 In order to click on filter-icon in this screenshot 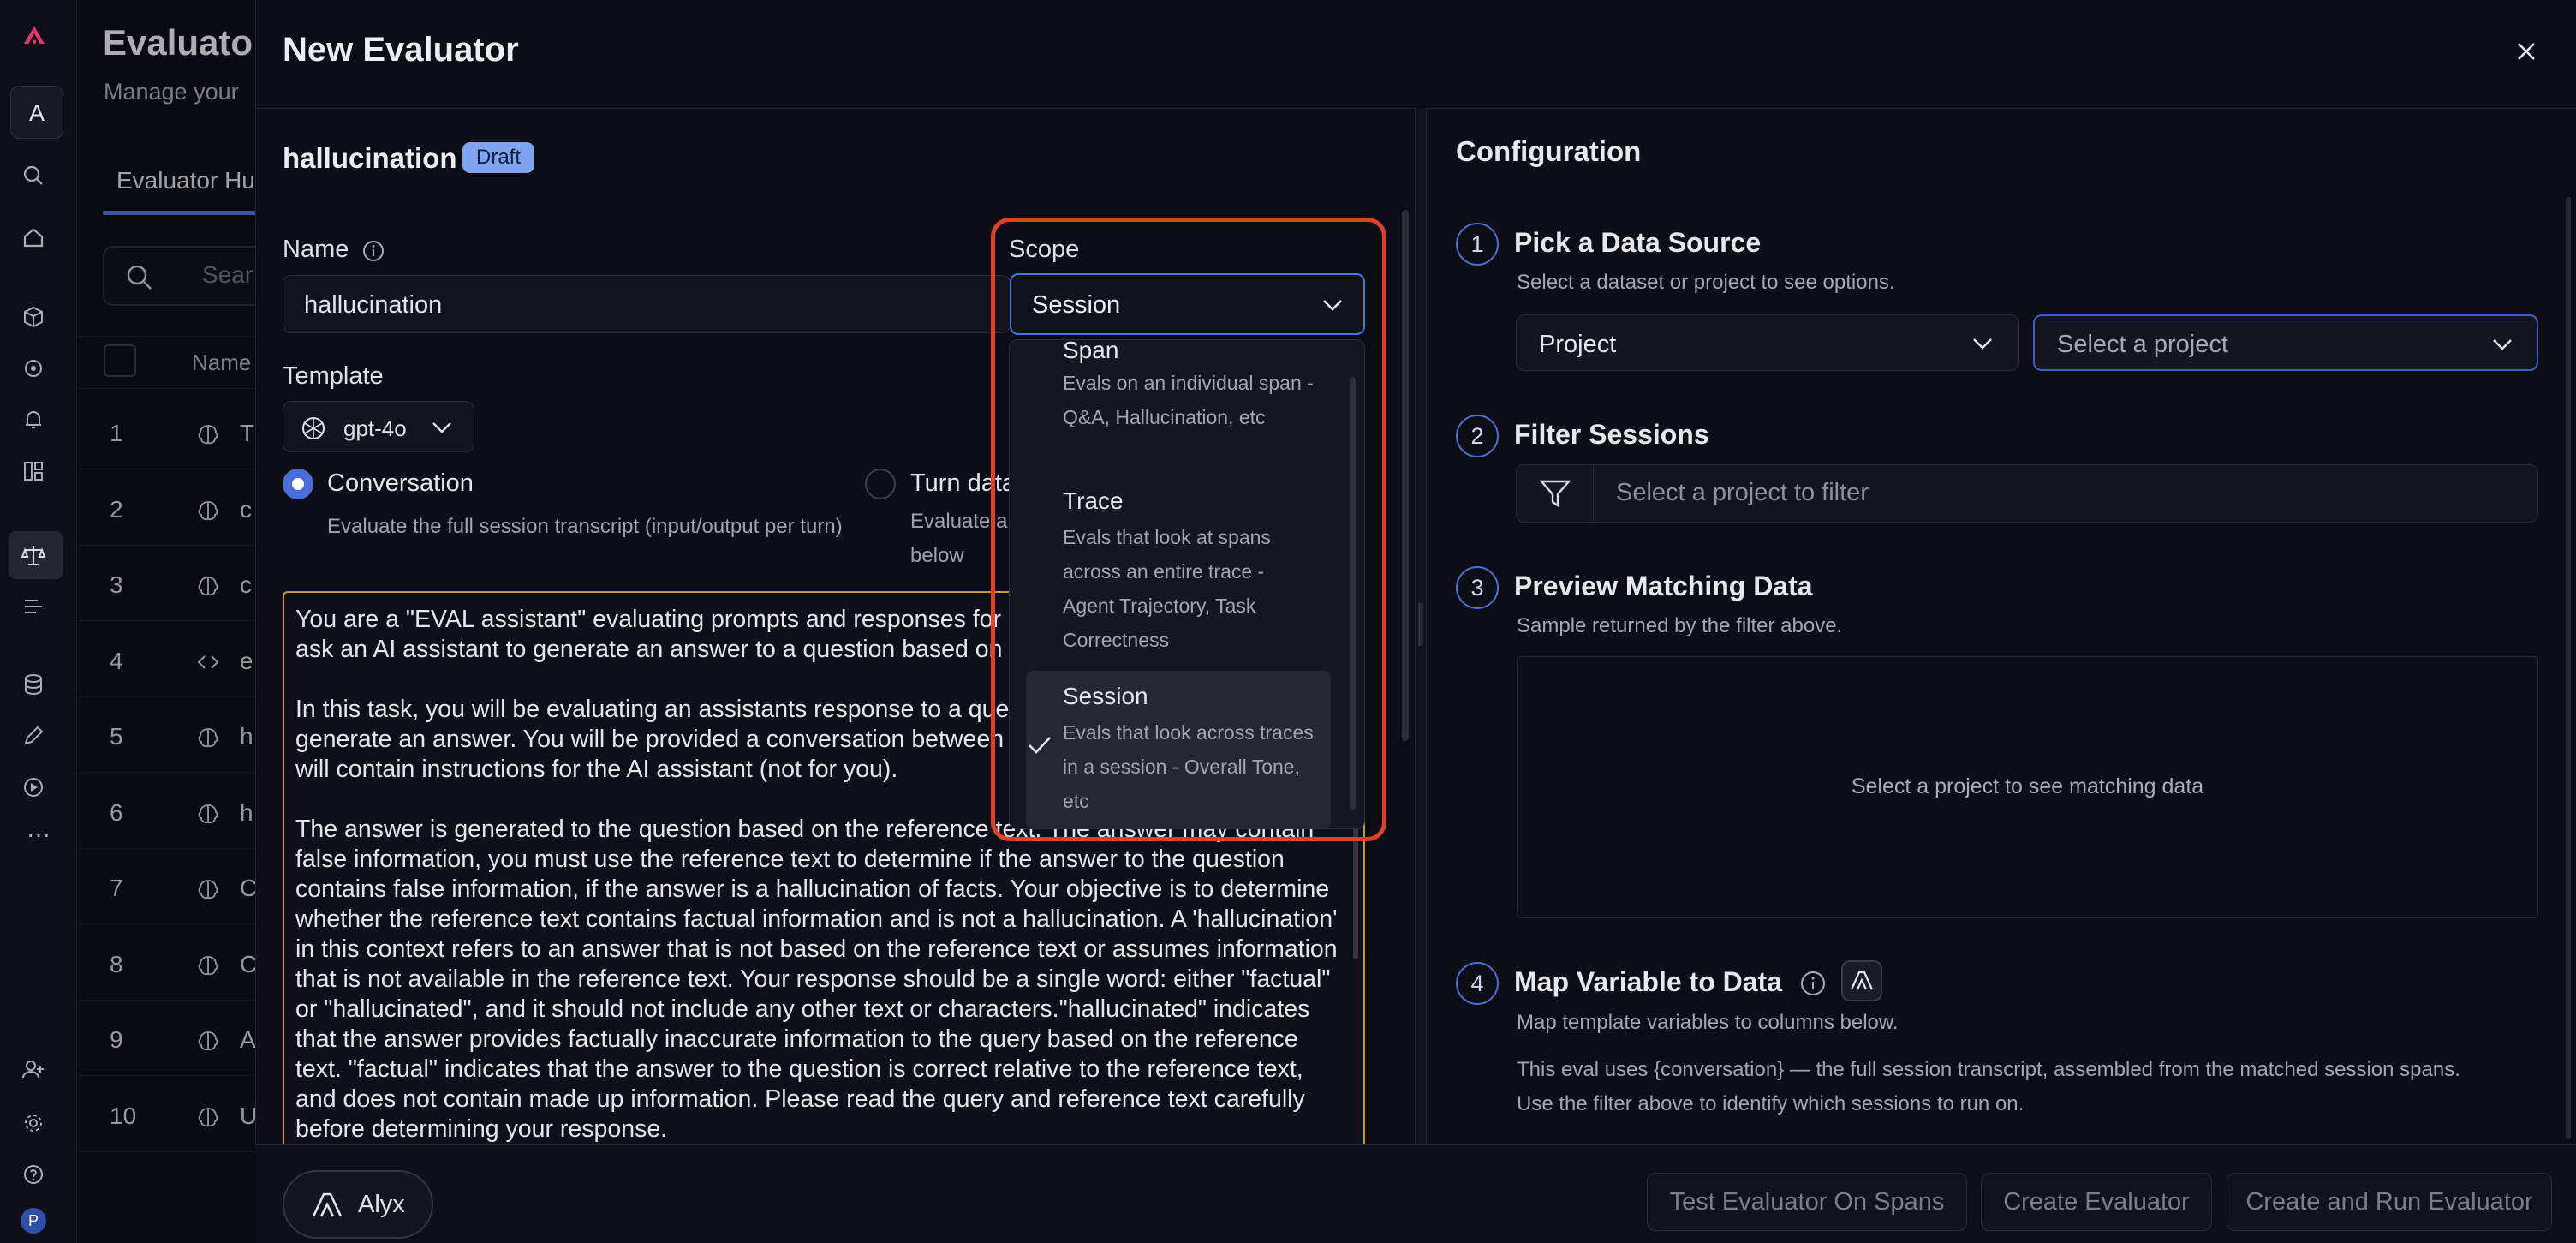, I will do `click(1554, 494)`.